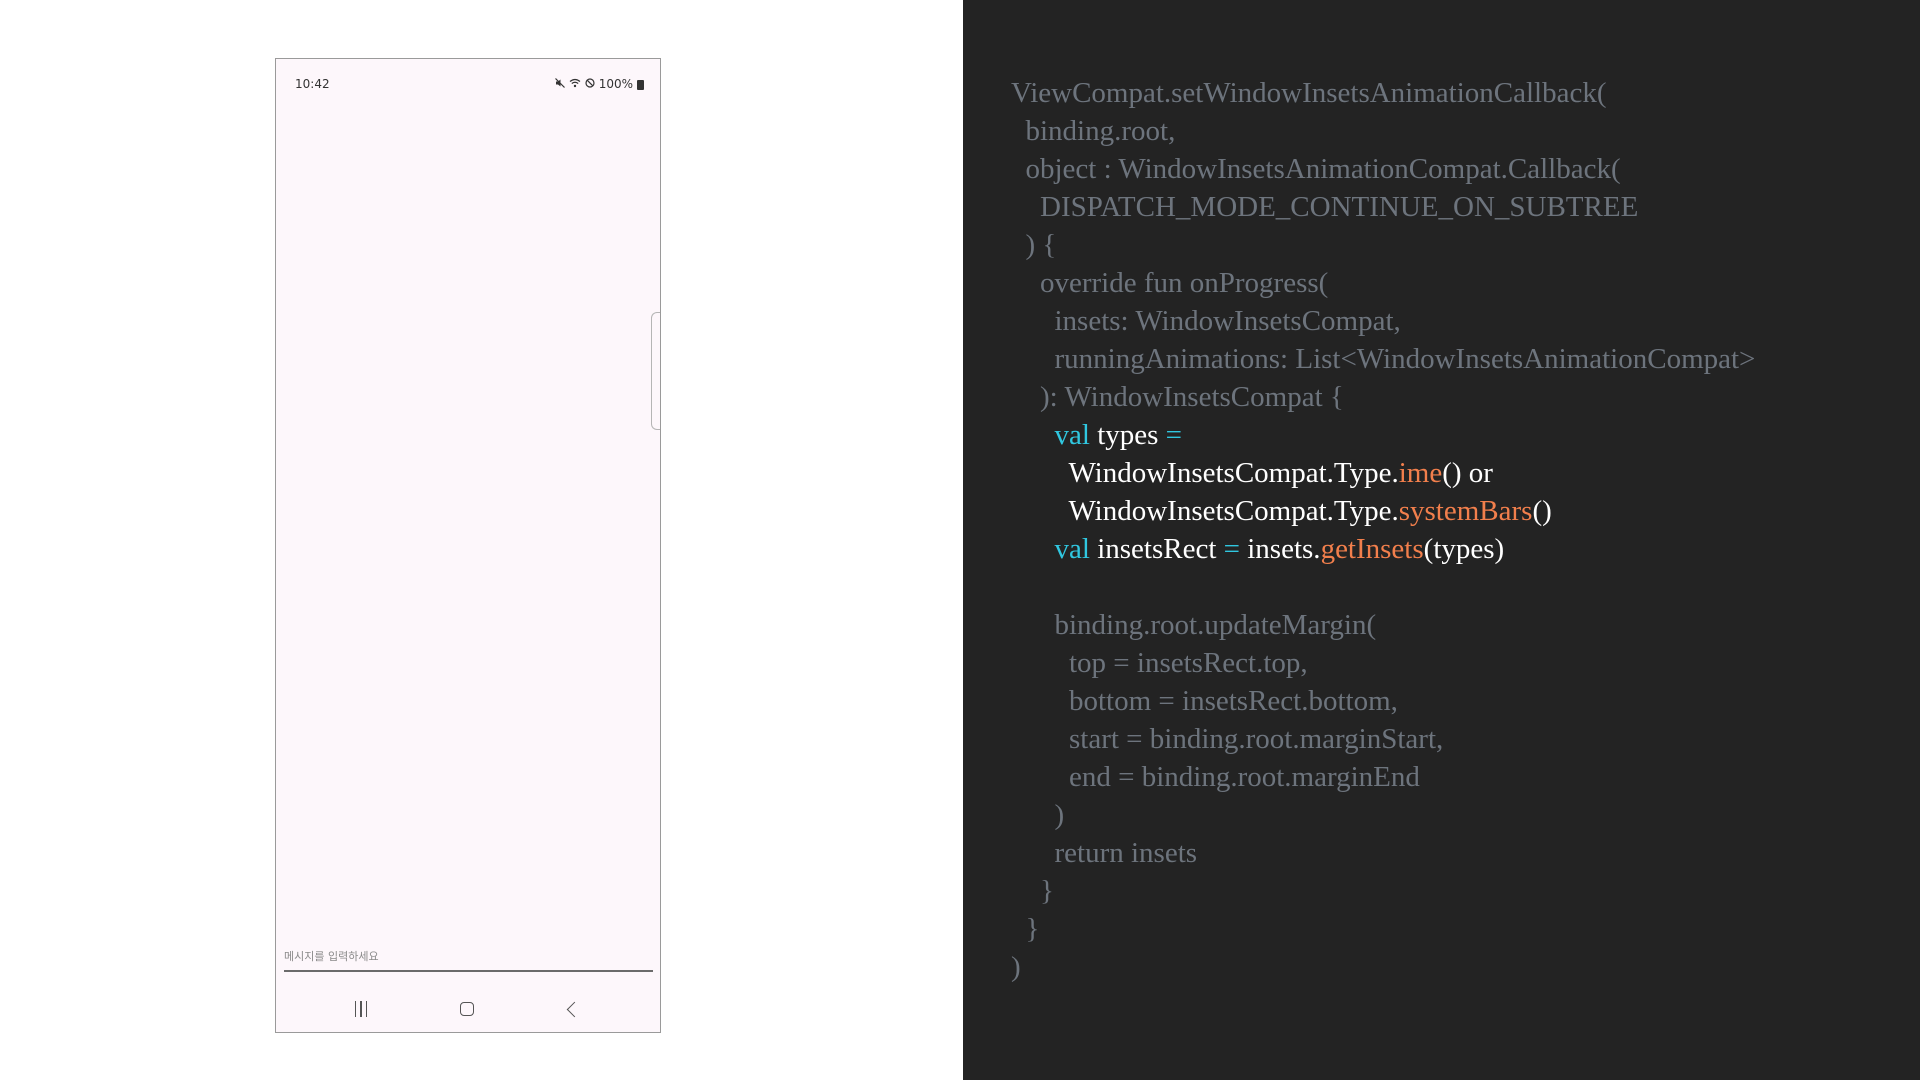 The image size is (1920, 1080). Describe the element at coordinates (1383, 663) in the screenshot. I see `code-line: top = insetsRect.top,` at that location.